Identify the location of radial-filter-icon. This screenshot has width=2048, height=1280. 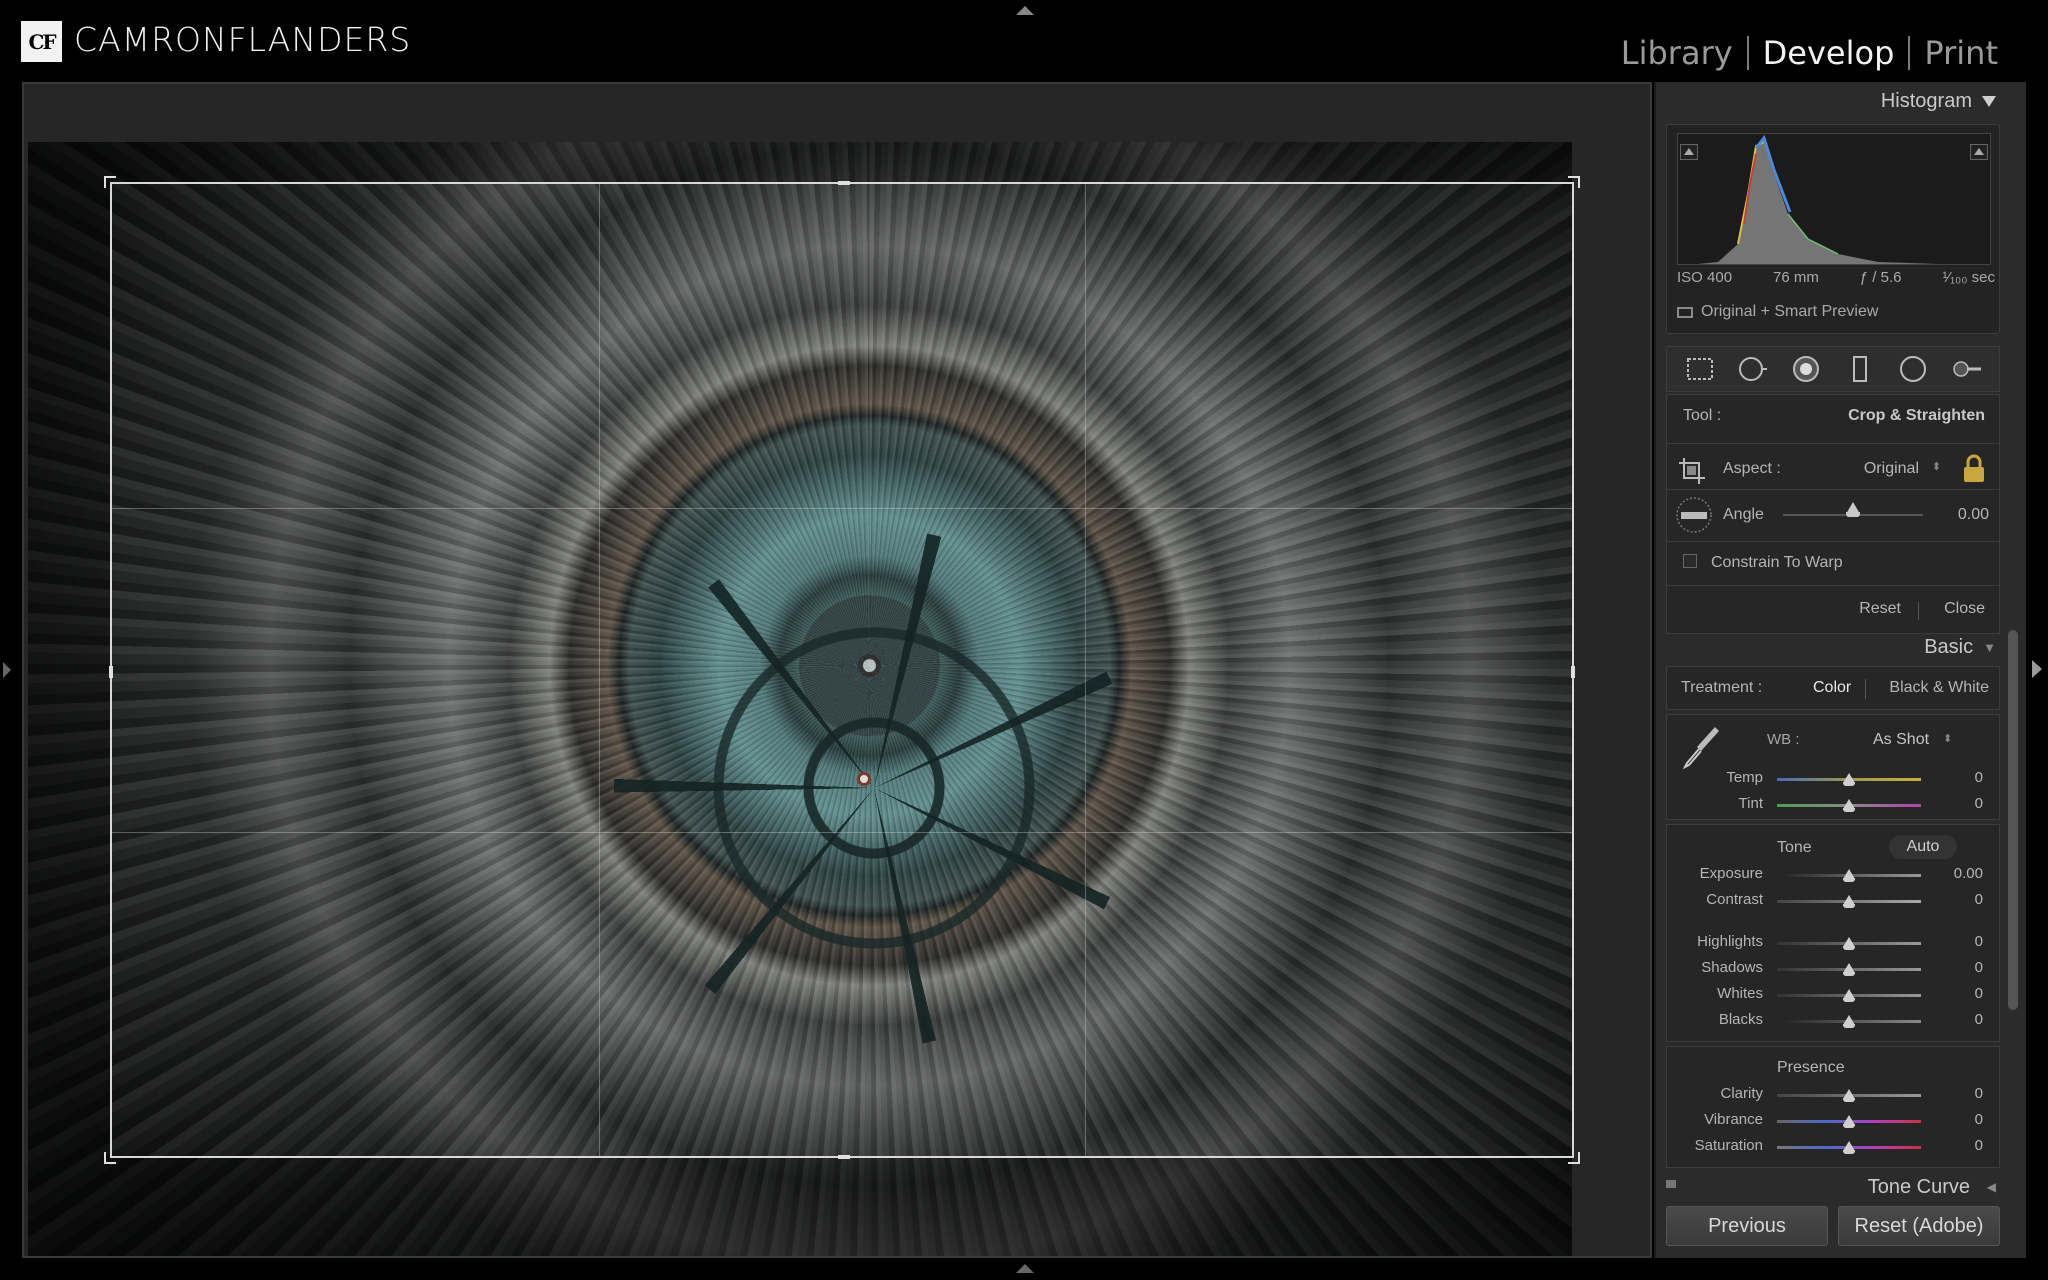
(1913, 369).